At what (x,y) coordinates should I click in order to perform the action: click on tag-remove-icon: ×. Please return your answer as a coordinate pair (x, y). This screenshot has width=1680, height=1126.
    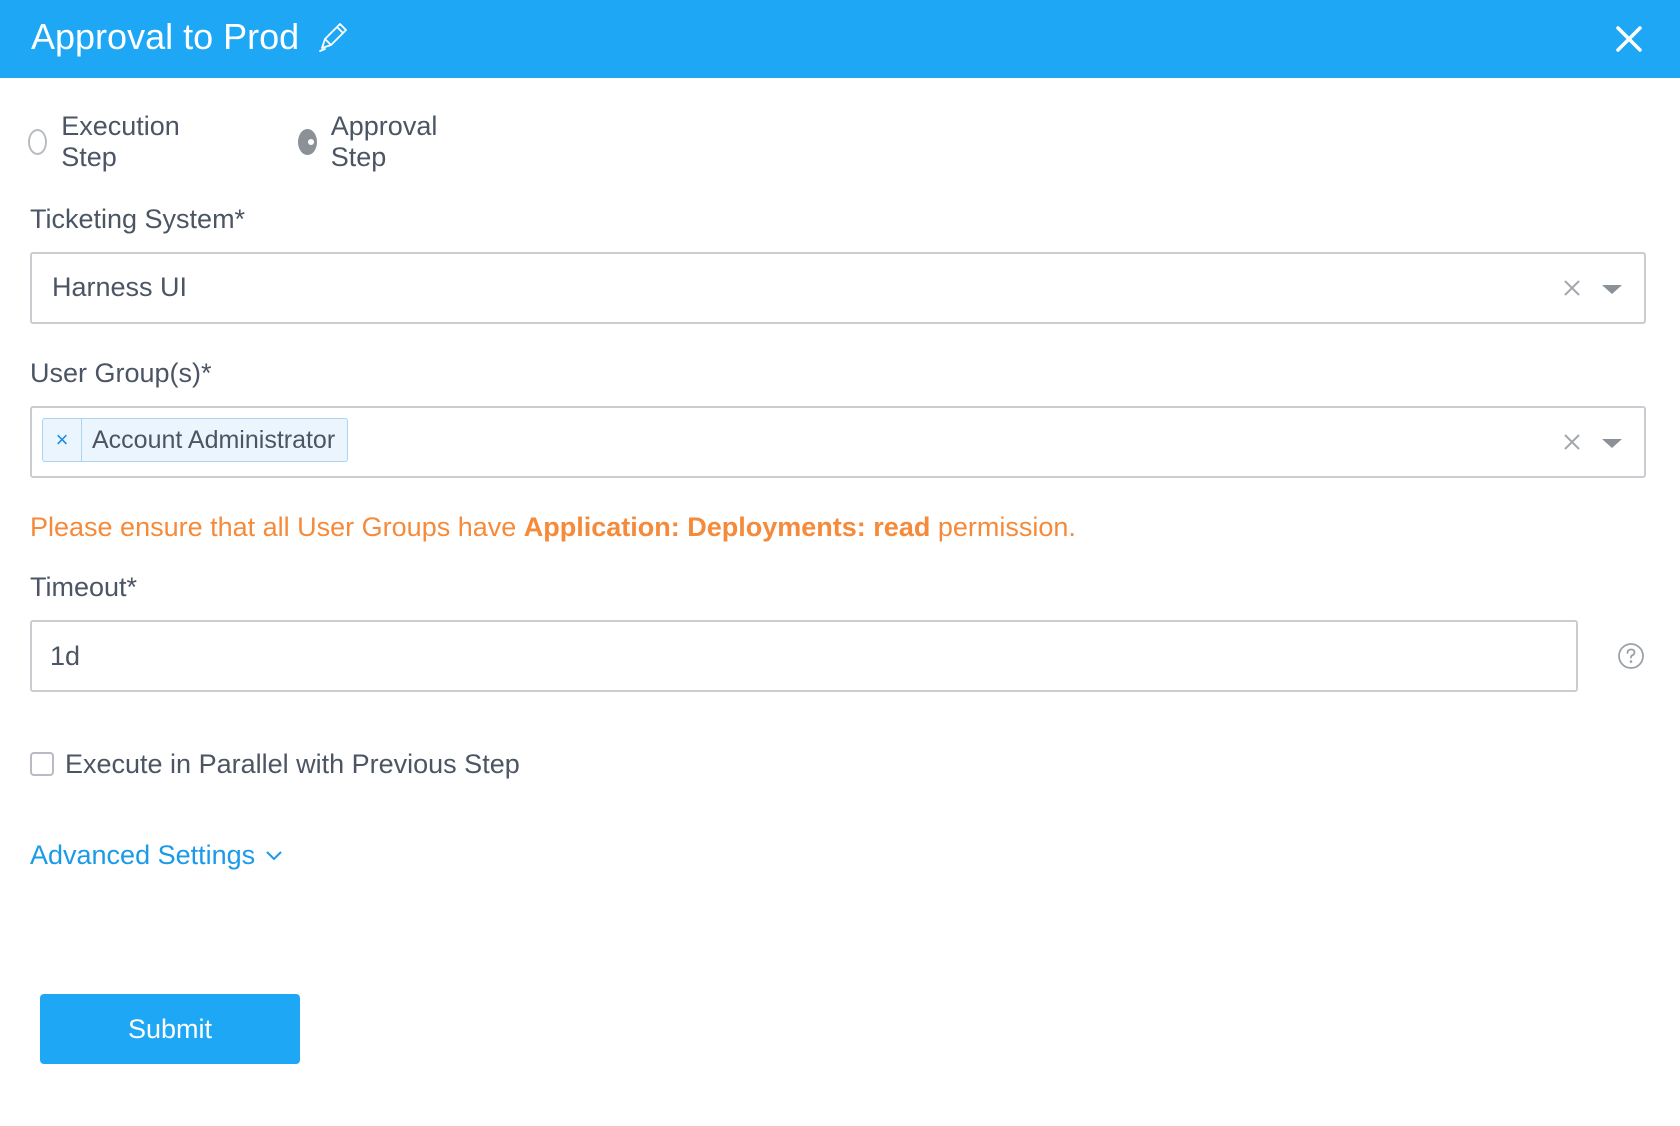
    Looking at the image, I should click on (62, 440).